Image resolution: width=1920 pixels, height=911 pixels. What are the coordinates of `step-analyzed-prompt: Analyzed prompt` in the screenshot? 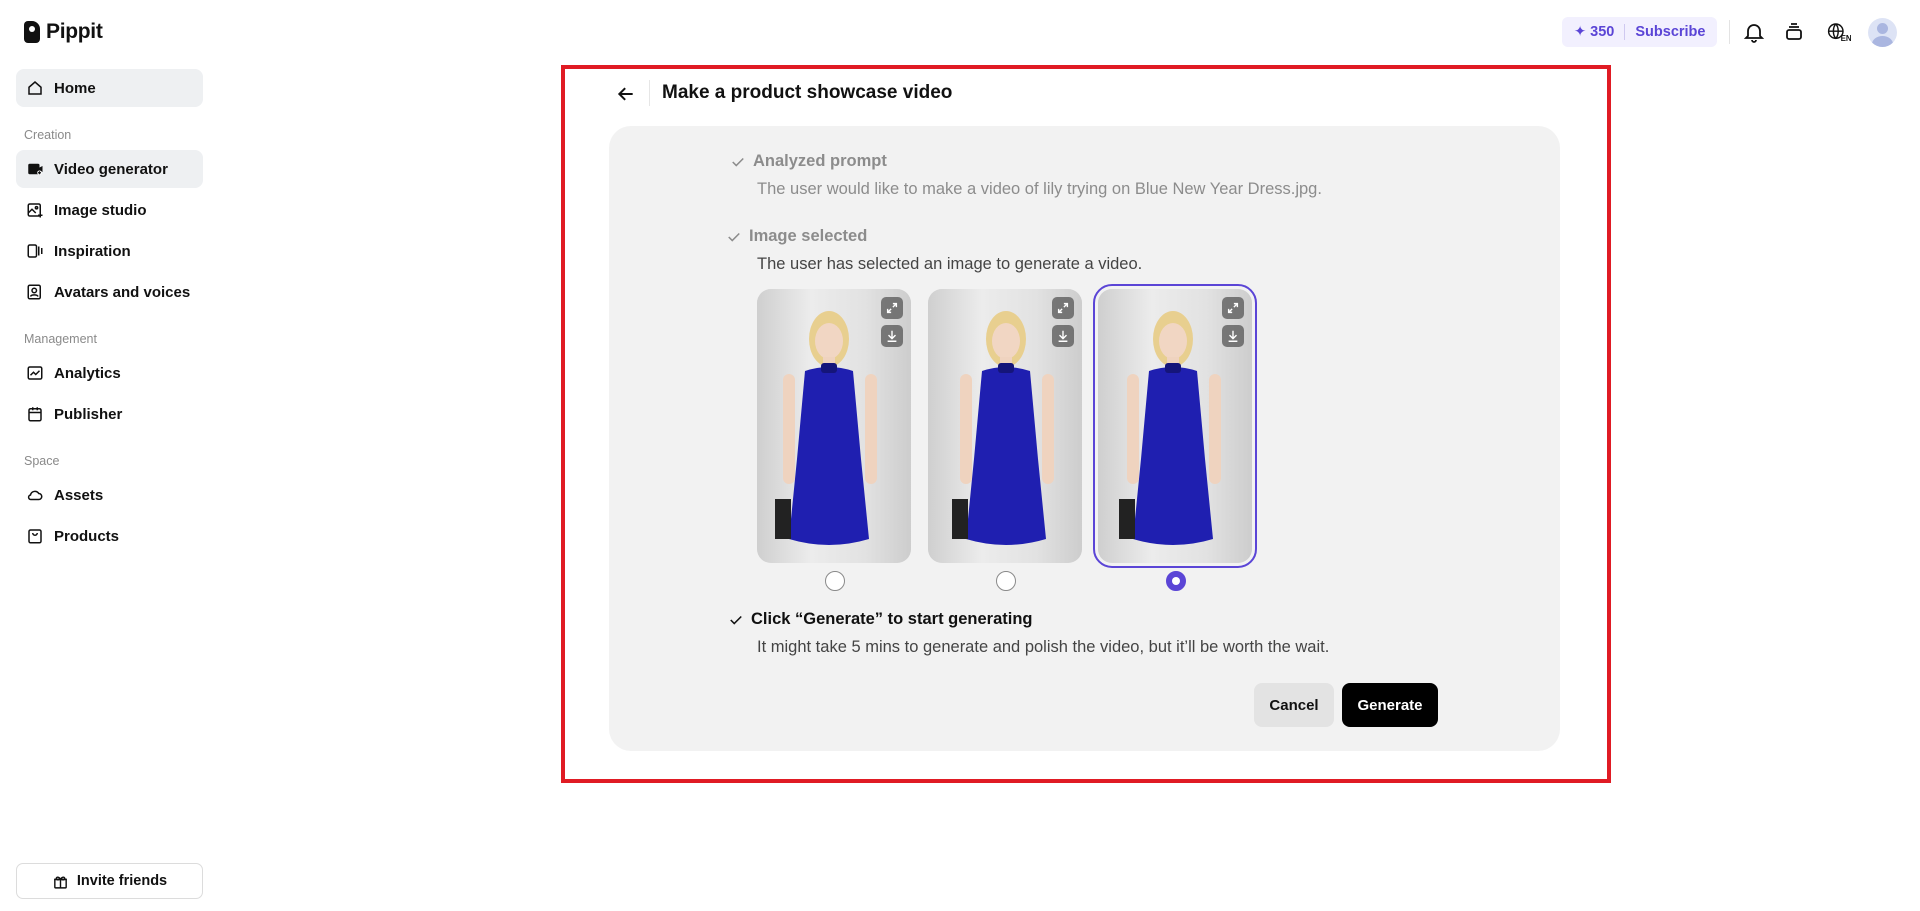 It's located at (809, 161).